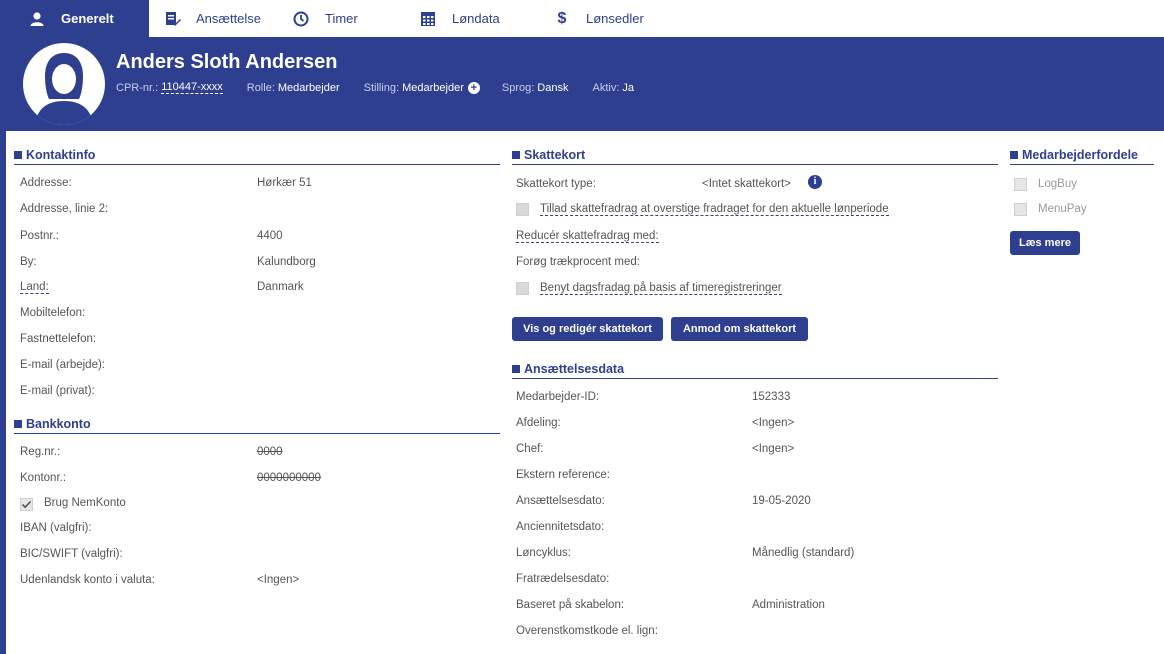  I want to click on tab-label: Ansættelse, so click(229, 18).